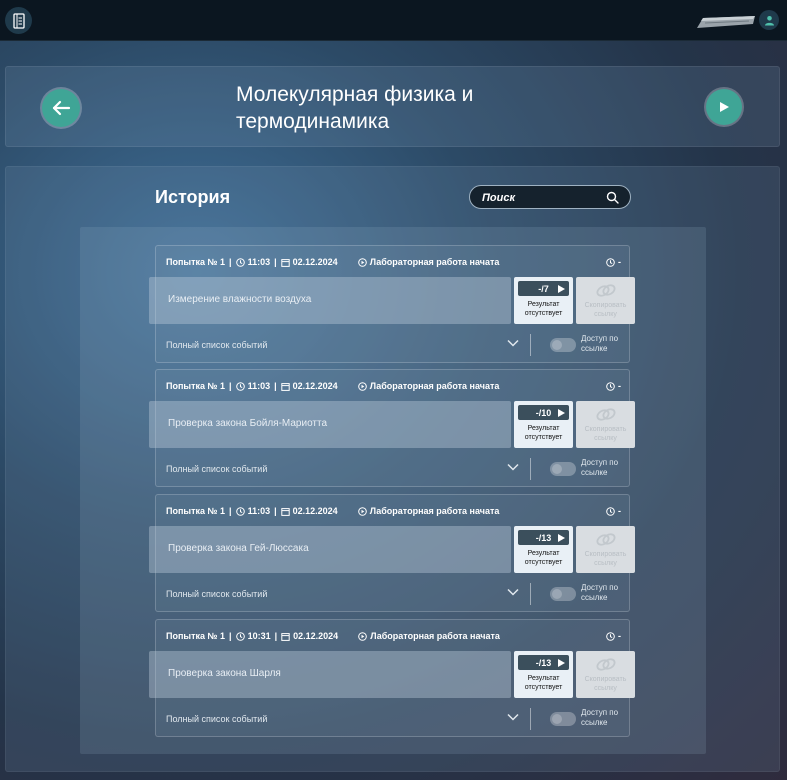  Describe the element at coordinates (18, 20) in the screenshot. I see `notebook-icon` at that location.